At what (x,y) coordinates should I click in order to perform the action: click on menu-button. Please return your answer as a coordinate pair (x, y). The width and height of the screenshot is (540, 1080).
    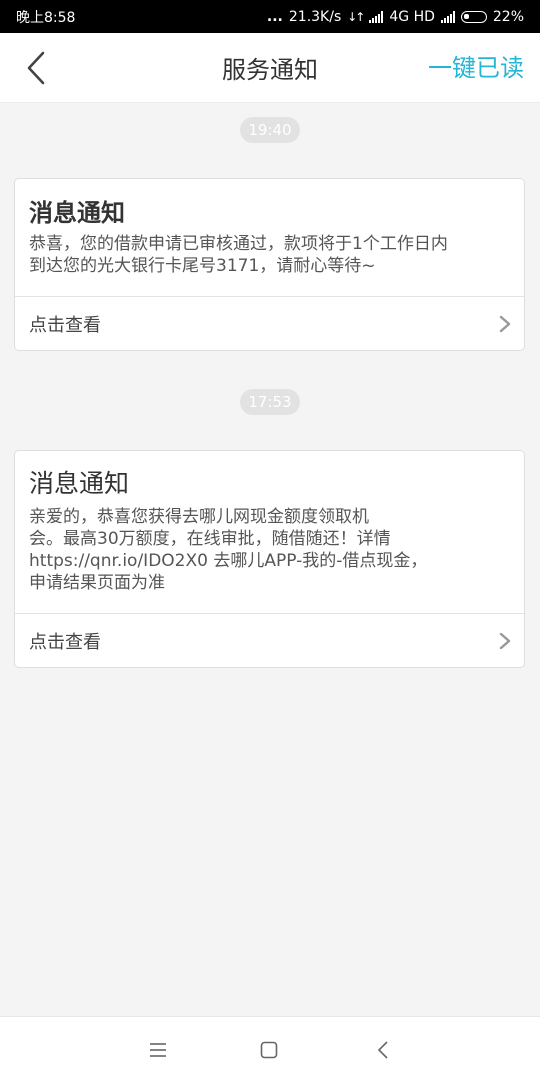
    Looking at the image, I should click on (158, 1050).